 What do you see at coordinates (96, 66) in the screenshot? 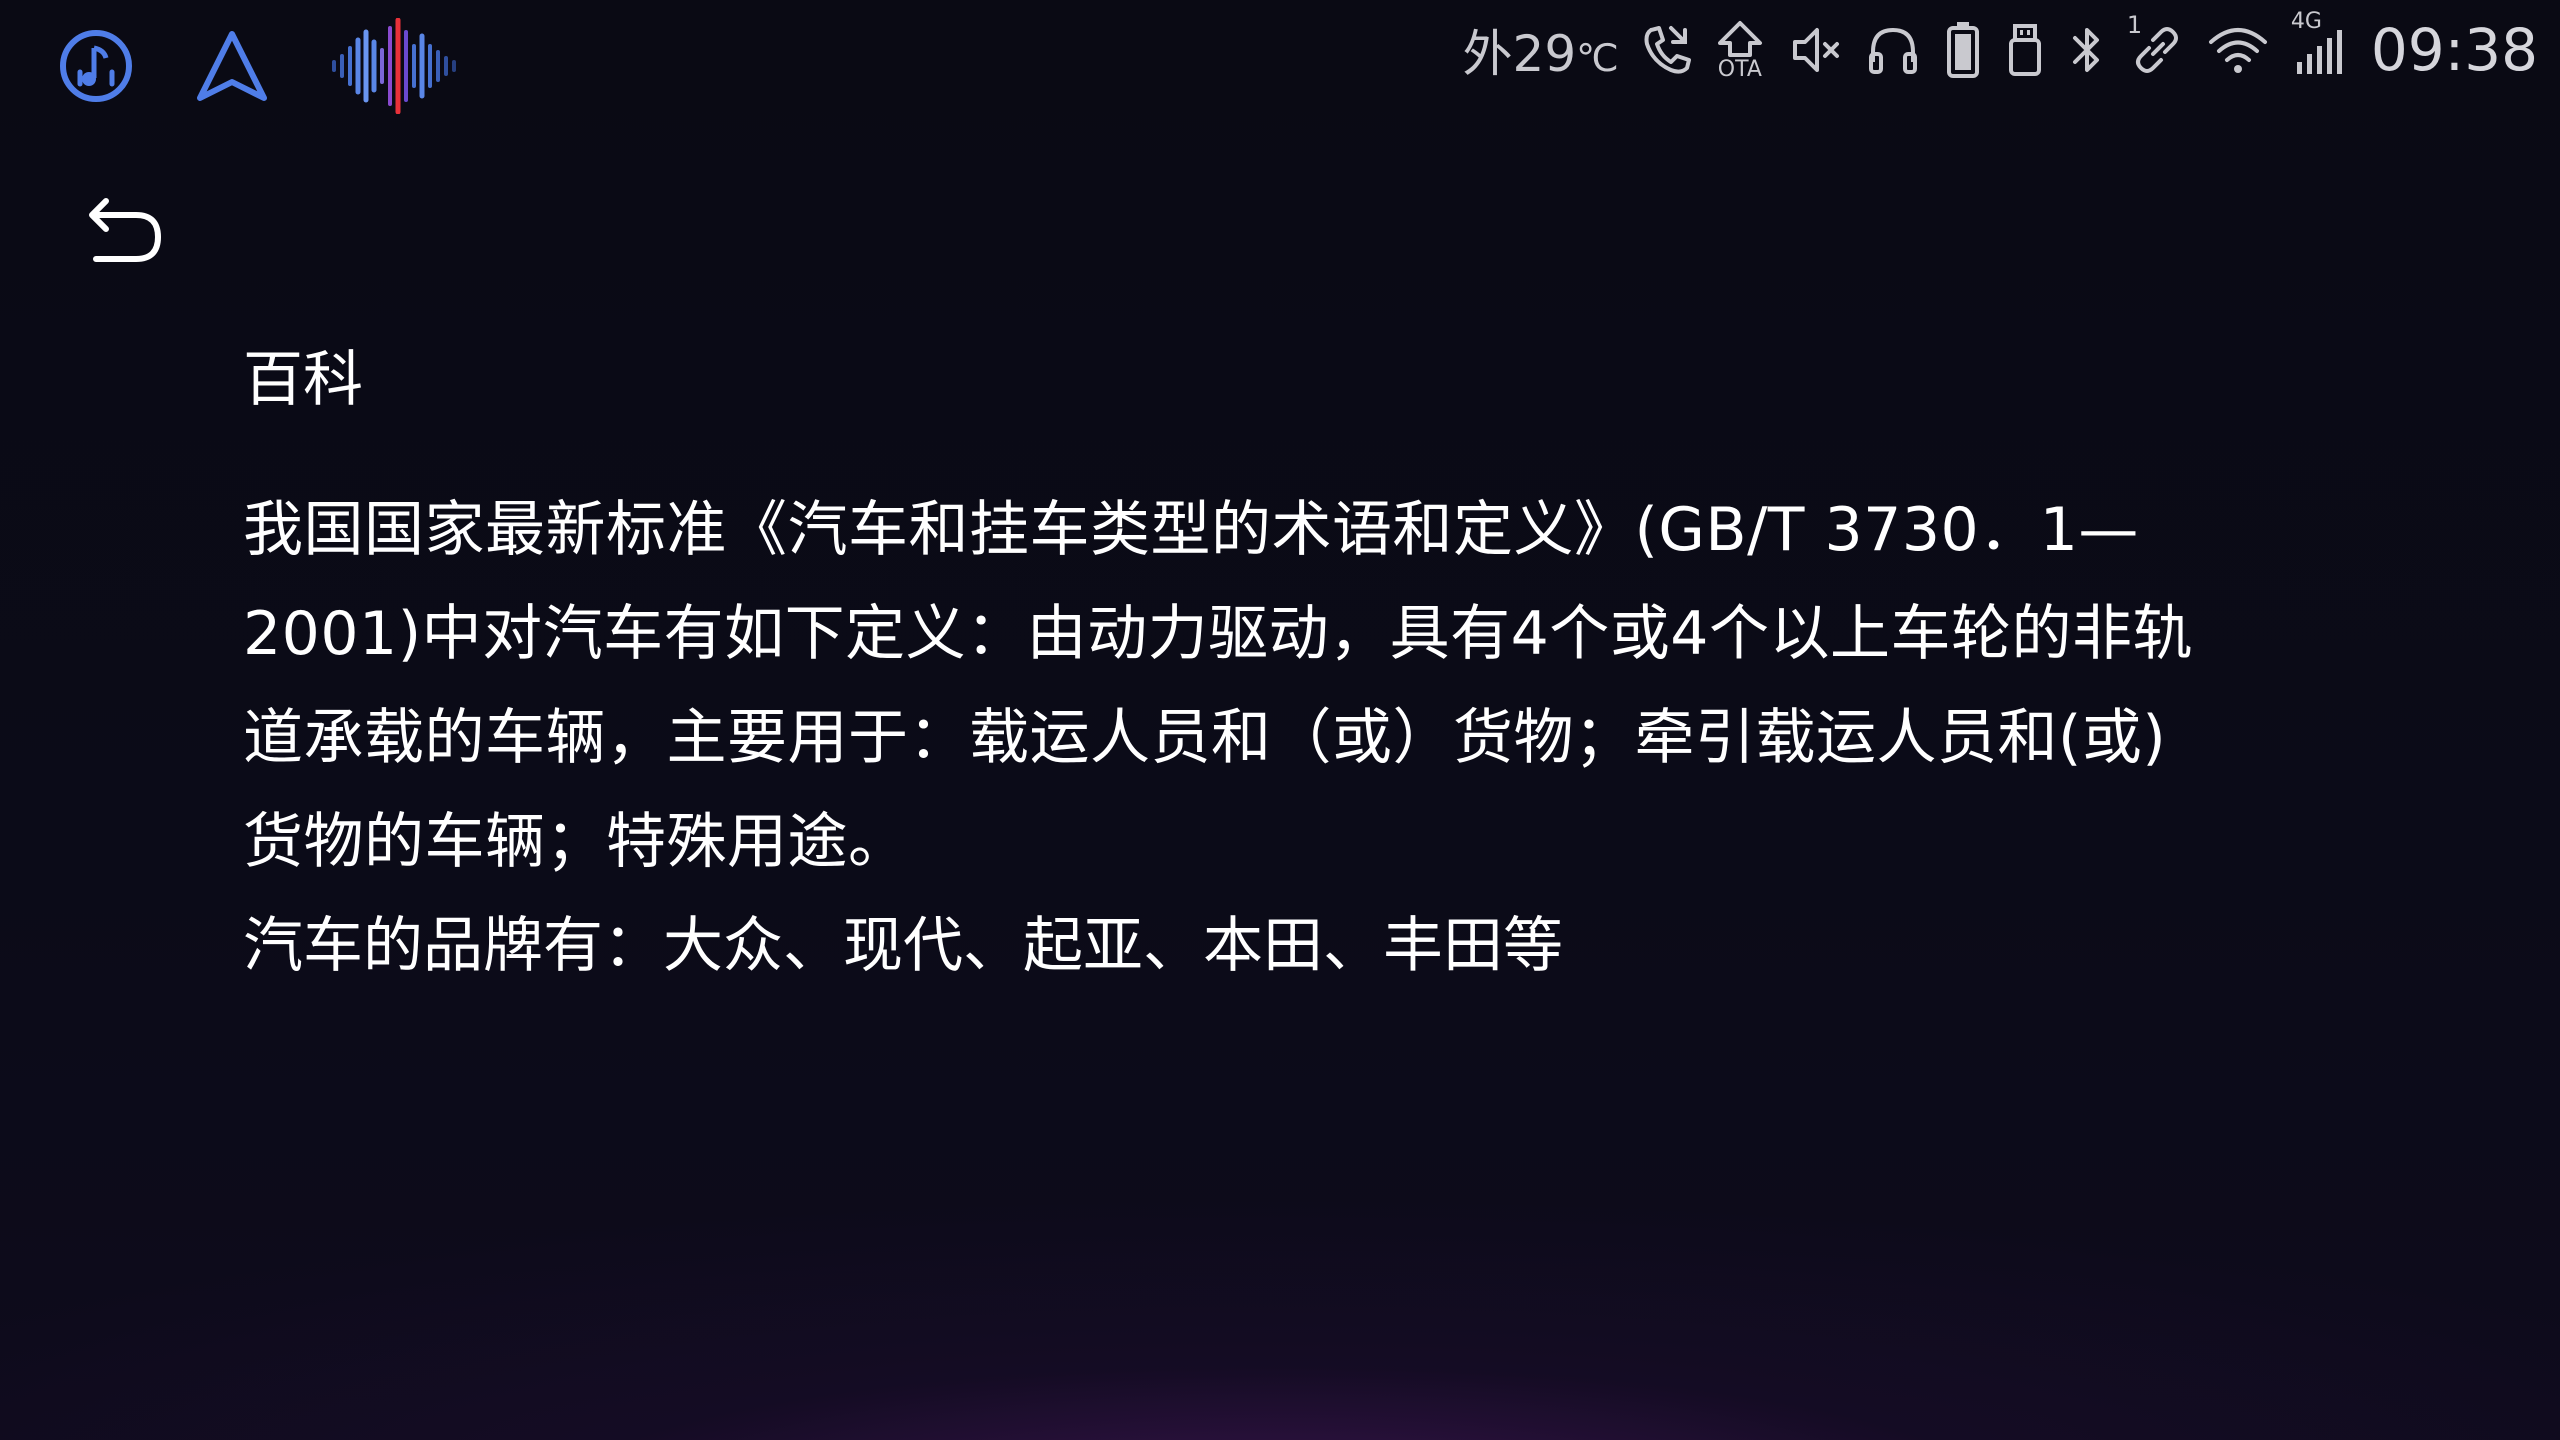
I see `music-app-icon` at bounding box center [96, 66].